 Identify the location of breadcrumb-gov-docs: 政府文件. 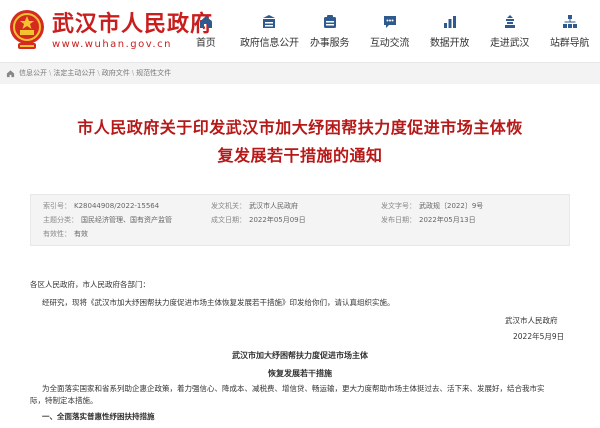
(116, 73).